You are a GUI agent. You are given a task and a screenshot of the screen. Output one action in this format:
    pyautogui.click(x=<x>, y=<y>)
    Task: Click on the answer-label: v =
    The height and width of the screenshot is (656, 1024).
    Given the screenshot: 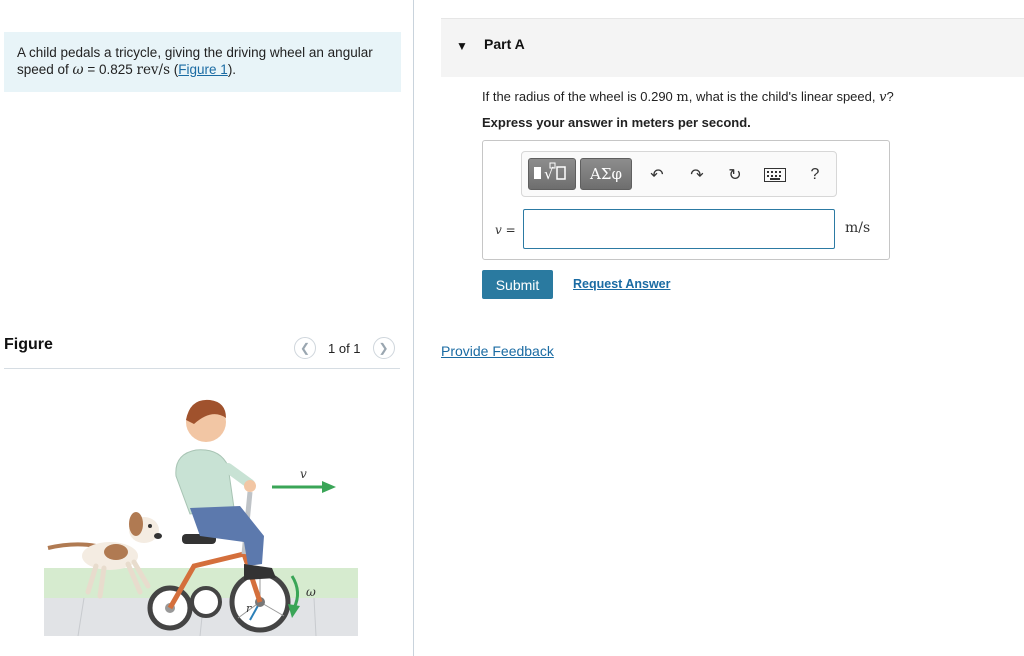 What is the action you would take?
    pyautogui.click(x=505, y=230)
    